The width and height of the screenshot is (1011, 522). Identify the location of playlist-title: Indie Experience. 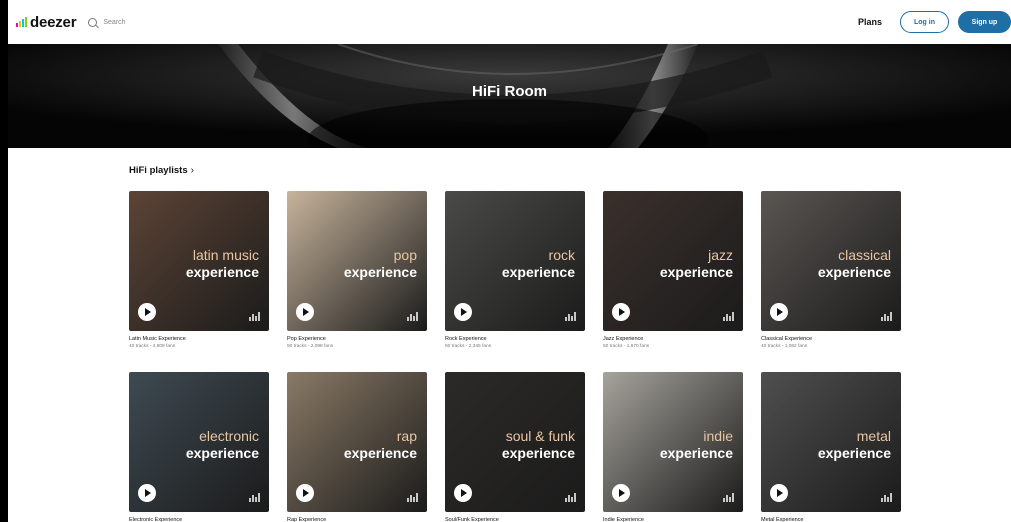
(673, 519).